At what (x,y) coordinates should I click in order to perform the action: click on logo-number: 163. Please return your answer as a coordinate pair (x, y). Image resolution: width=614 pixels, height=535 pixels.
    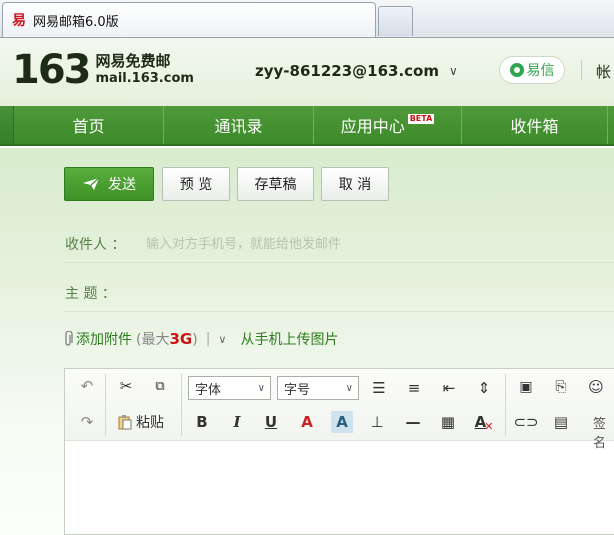
    Looking at the image, I should click on (51, 70).